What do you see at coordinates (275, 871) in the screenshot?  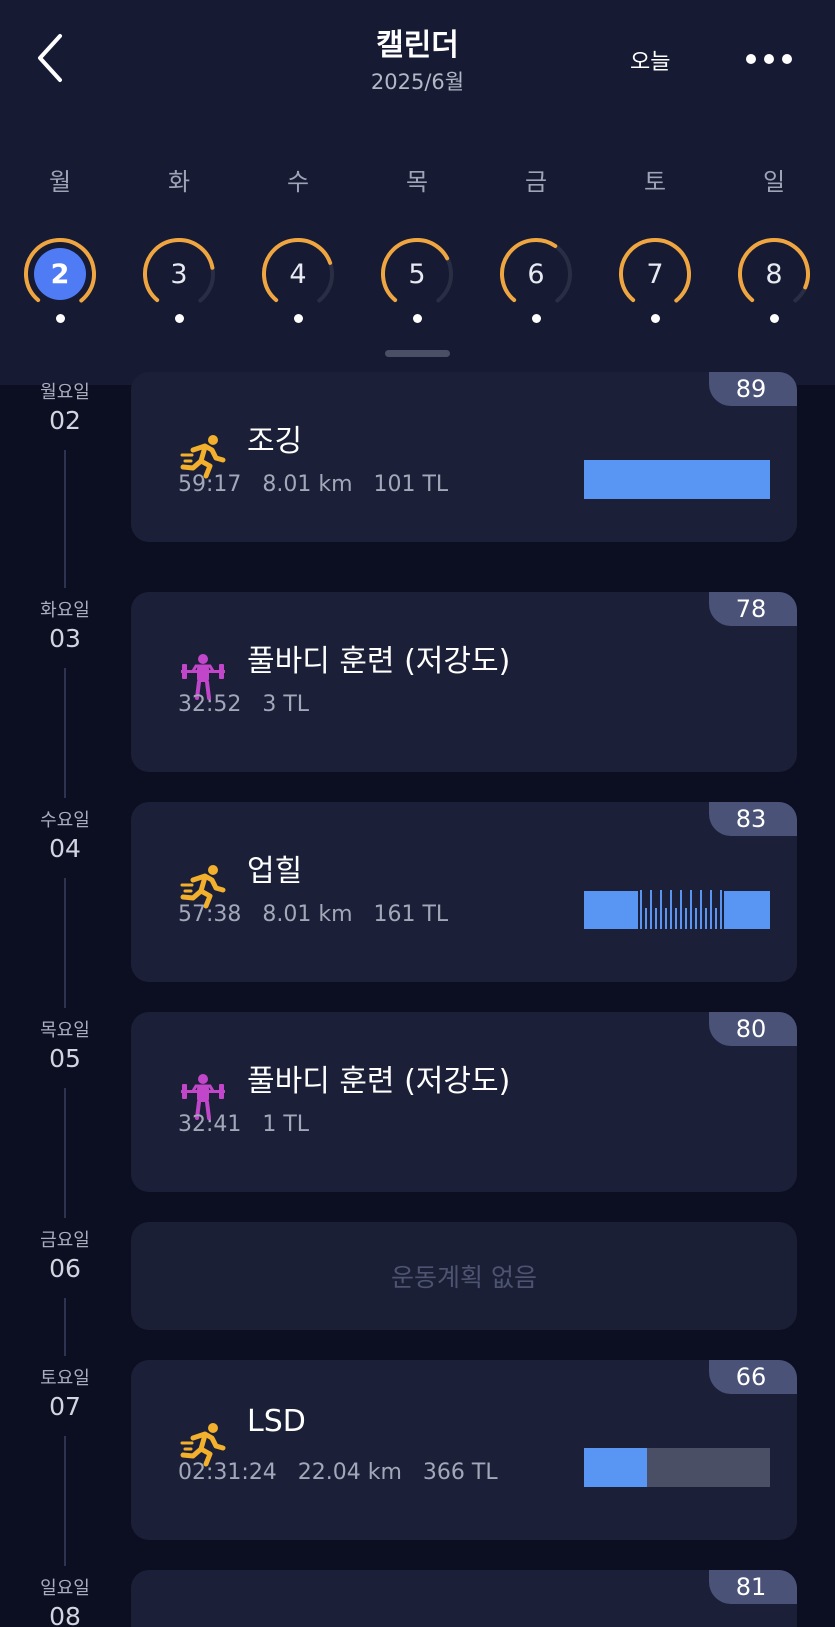 I see `activity-name: 업힐` at bounding box center [275, 871].